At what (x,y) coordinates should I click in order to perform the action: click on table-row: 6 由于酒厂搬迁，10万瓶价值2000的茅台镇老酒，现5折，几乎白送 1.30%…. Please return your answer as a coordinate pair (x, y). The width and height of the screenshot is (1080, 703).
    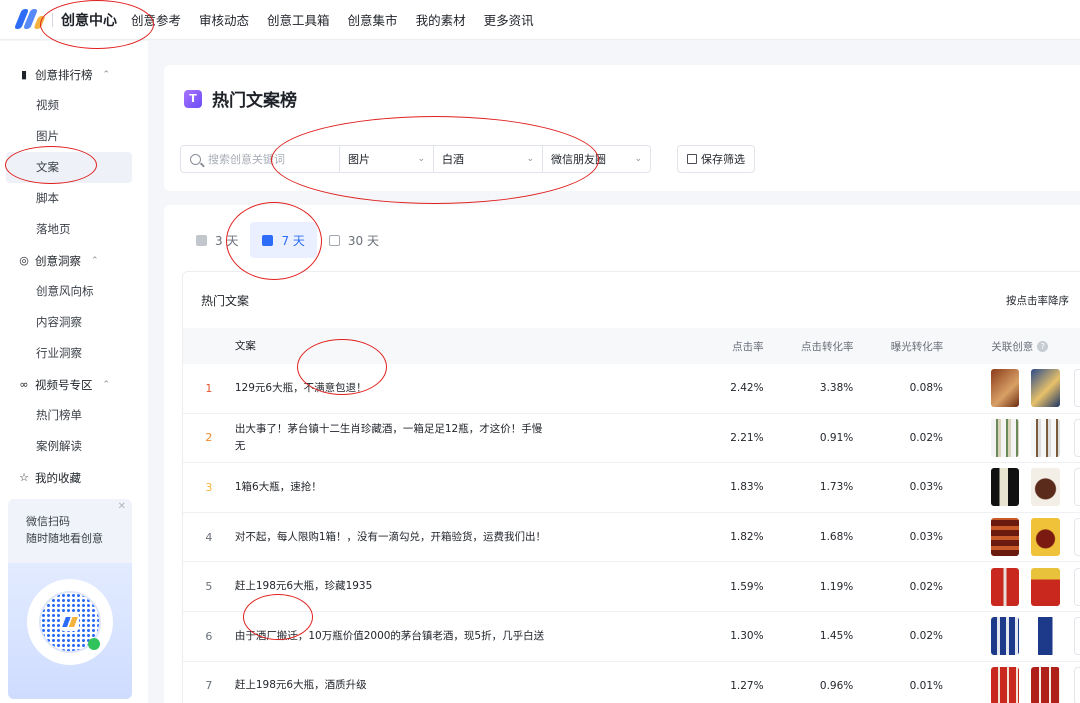
    Looking at the image, I should click on (631, 637).